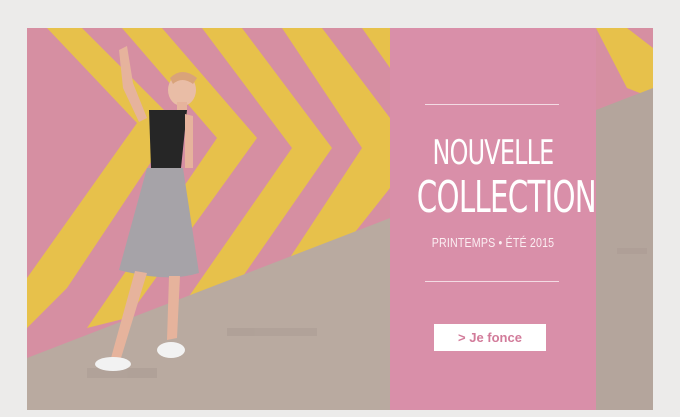 The width and height of the screenshot is (680, 417). What do you see at coordinates (492, 281) in the screenshot?
I see `panel-divider-bottom` at bounding box center [492, 281].